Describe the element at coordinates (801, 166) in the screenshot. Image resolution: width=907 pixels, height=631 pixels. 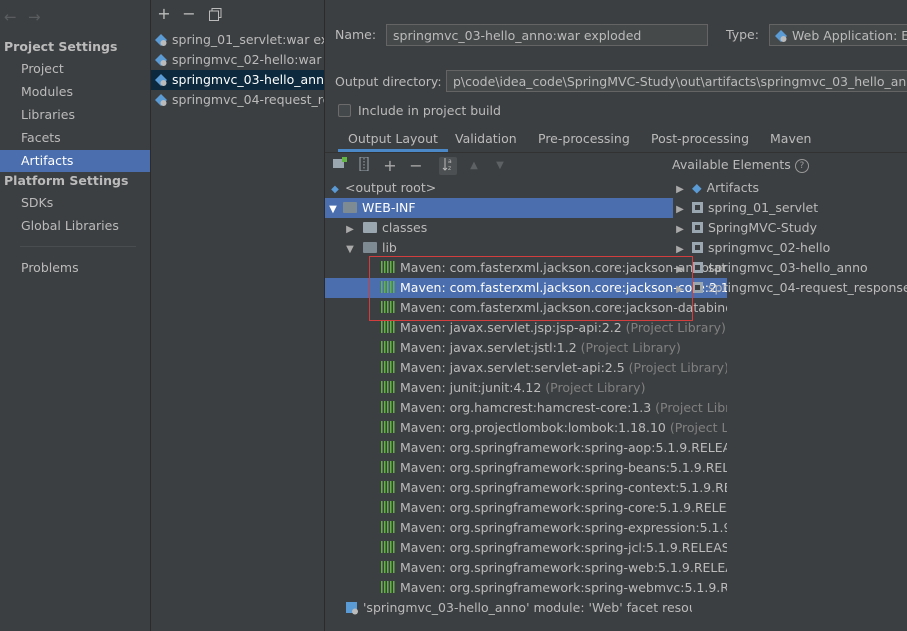
I see `help-icon: ?` at that location.